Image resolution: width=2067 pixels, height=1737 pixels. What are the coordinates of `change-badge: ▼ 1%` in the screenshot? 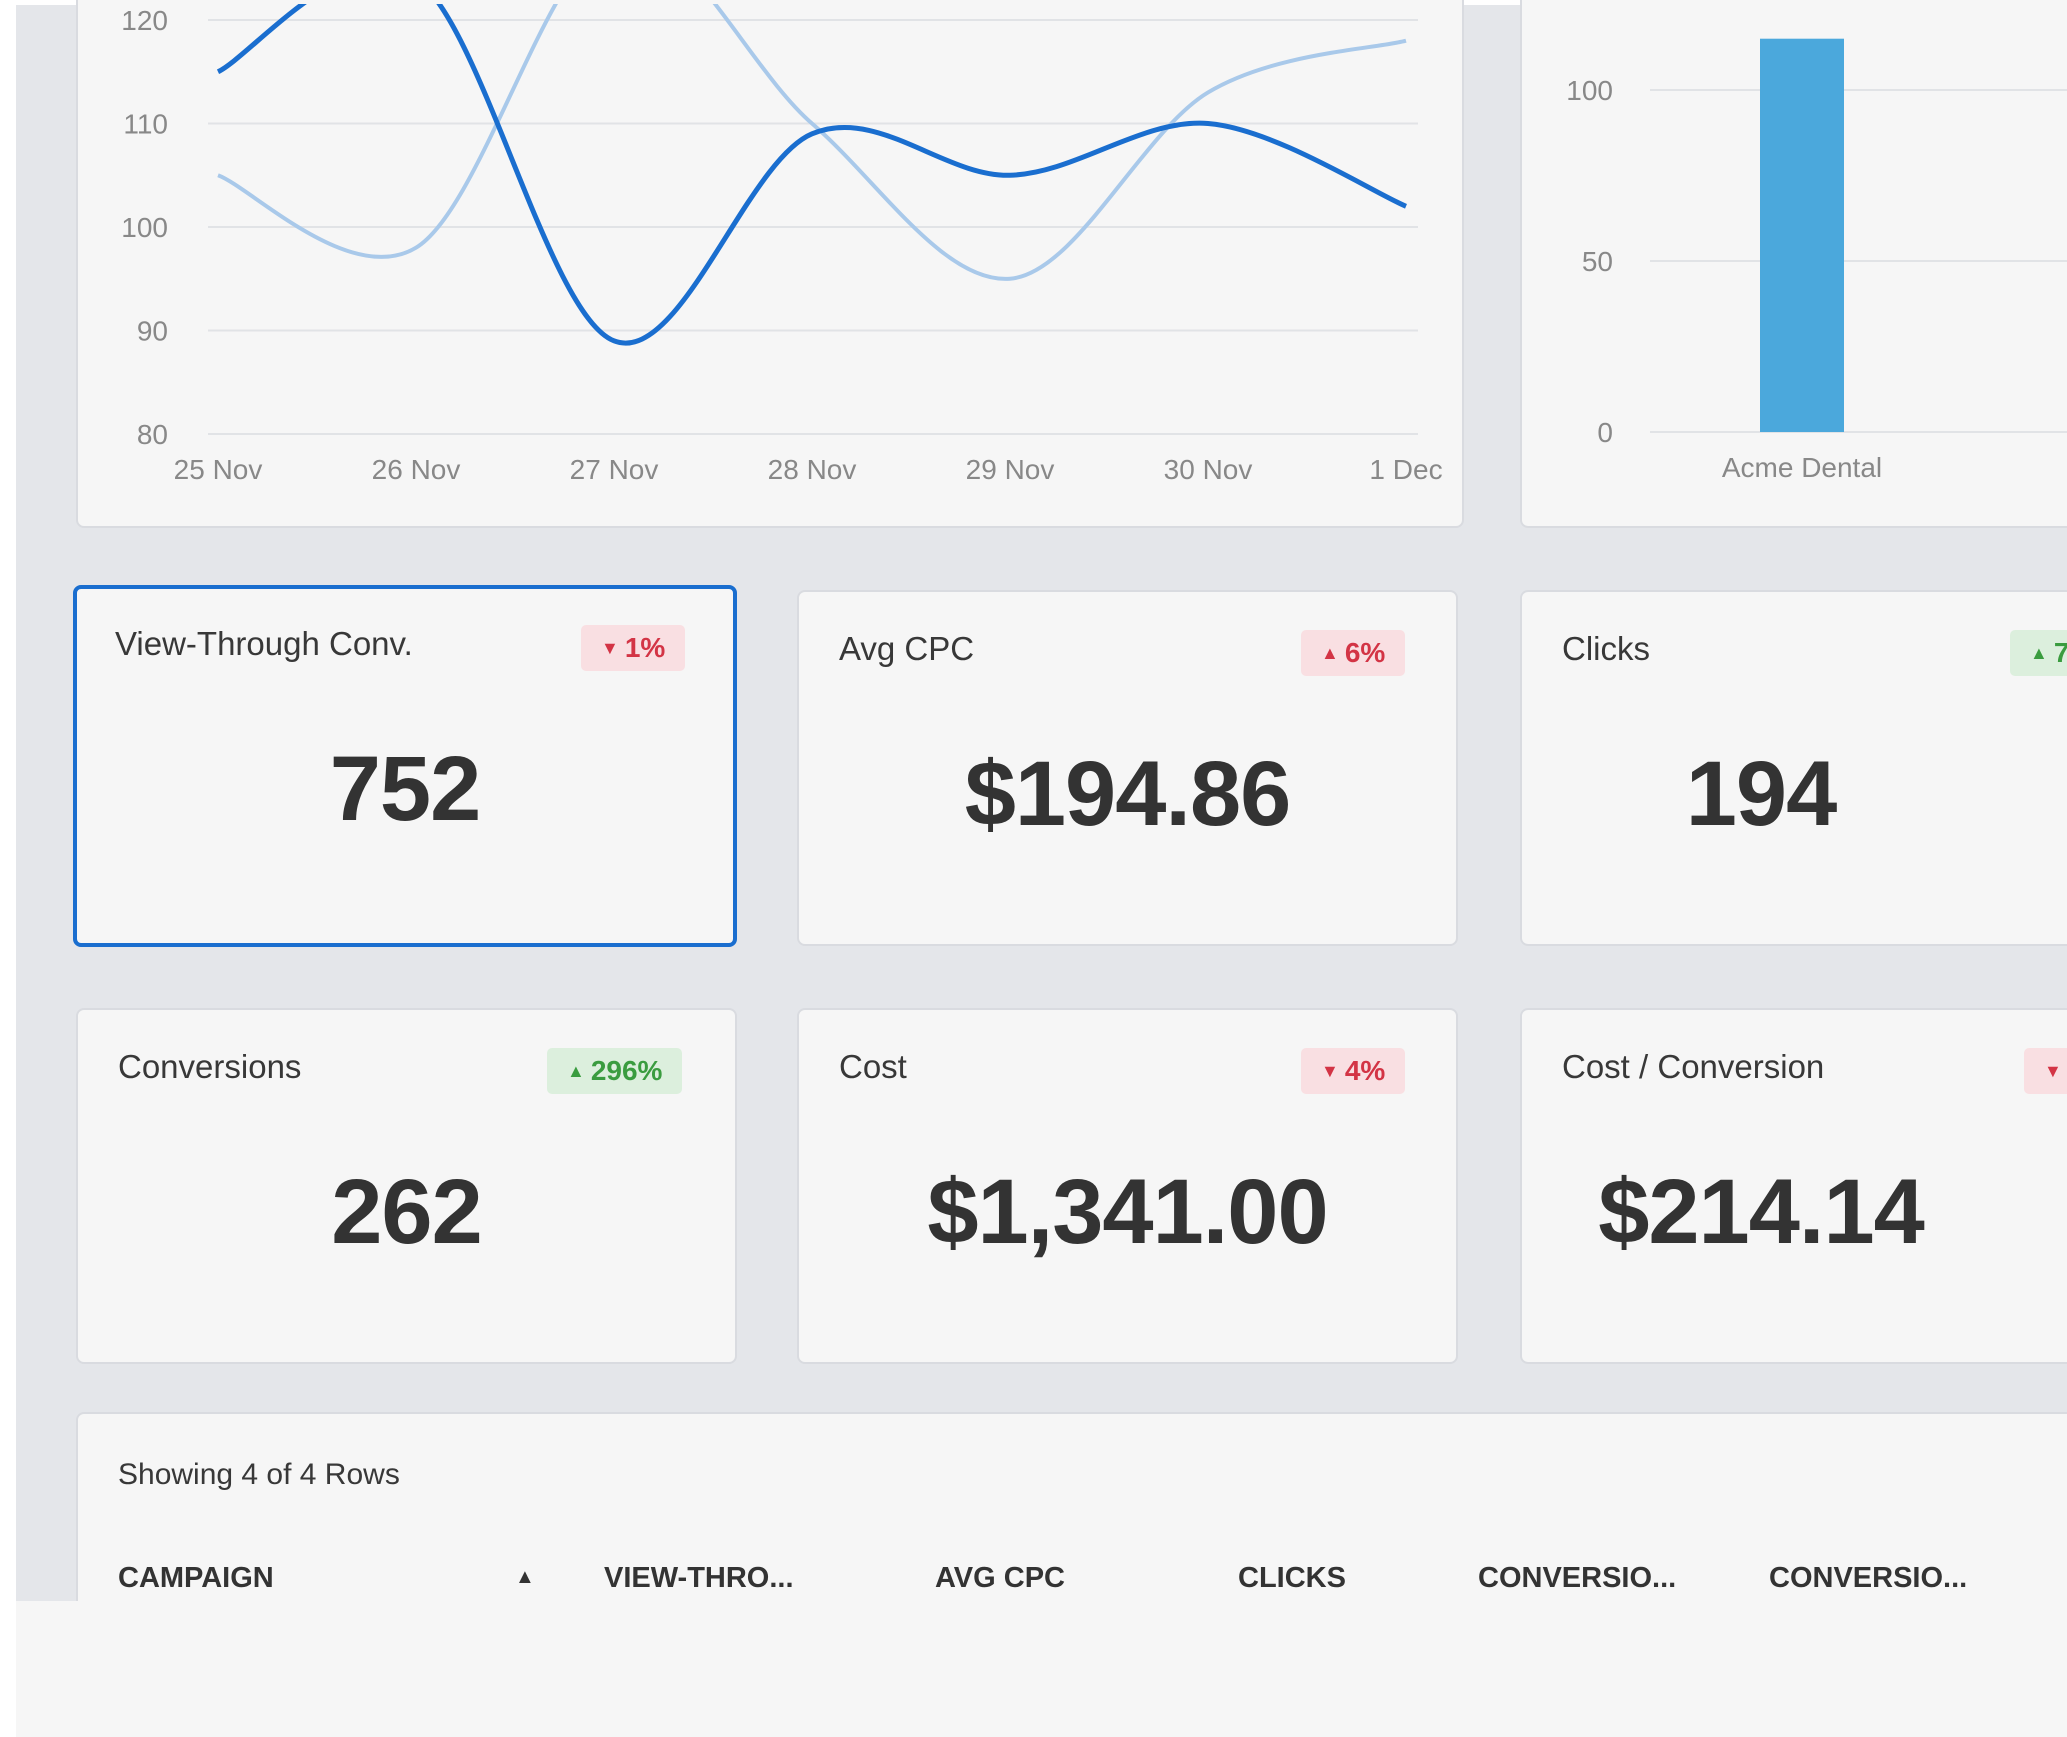 It's located at (633, 648).